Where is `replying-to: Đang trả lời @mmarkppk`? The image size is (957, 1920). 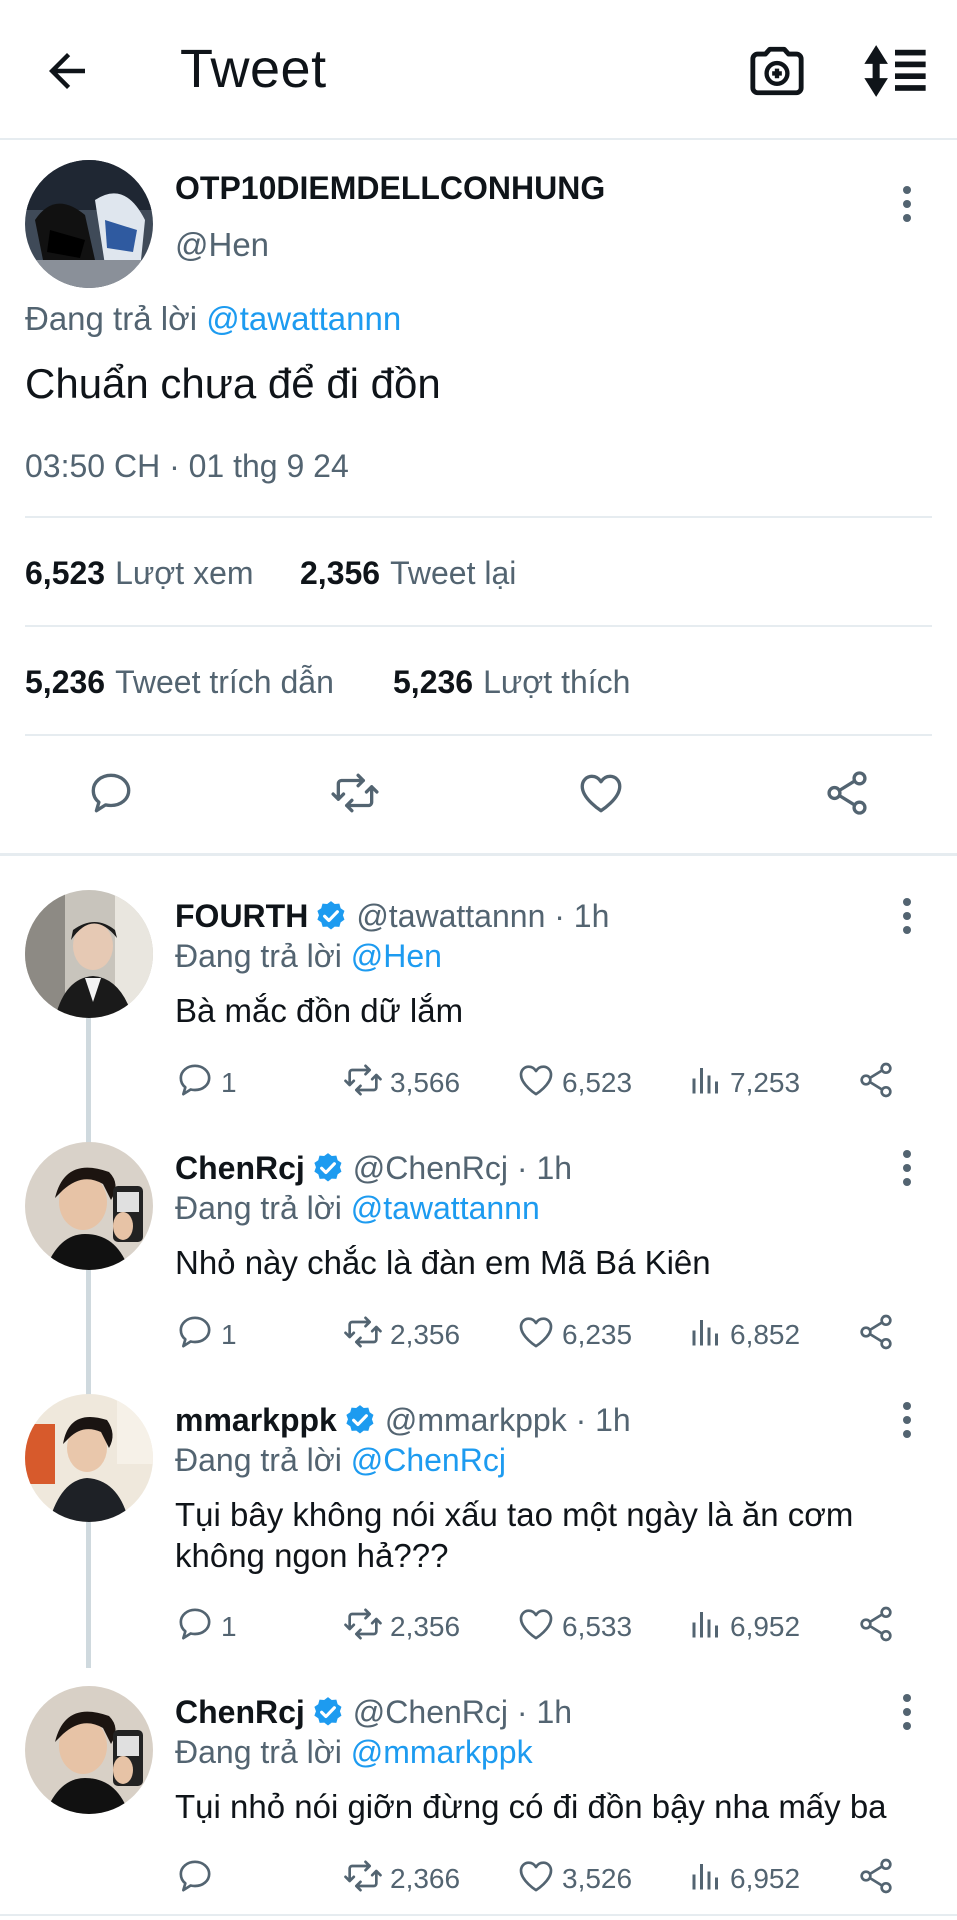 replying-to: Đang trả lời @mmarkppk is located at coordinates (354, 1752).